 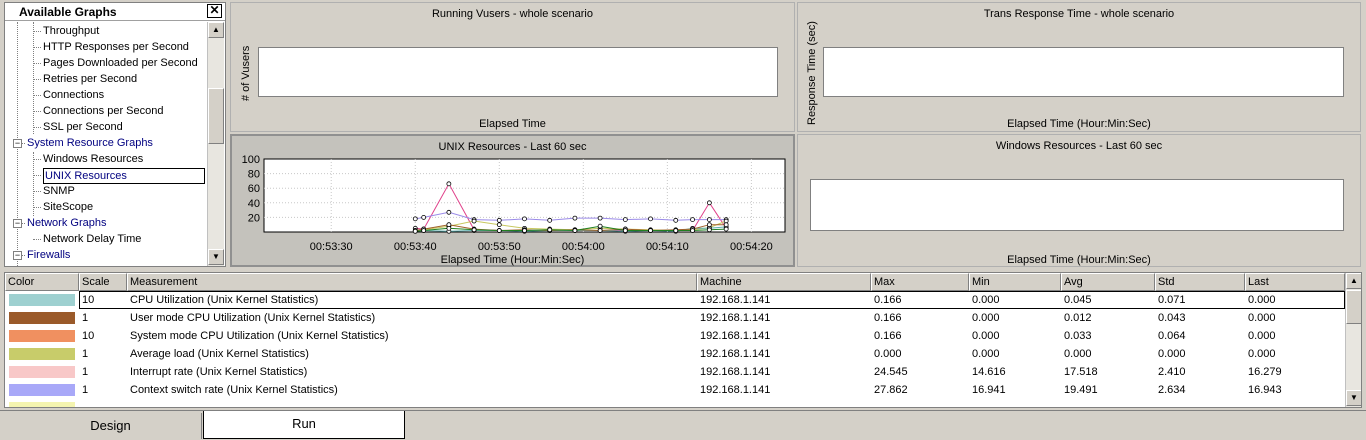 I want to click on tab-design: Design, so click(x=111, y=426).